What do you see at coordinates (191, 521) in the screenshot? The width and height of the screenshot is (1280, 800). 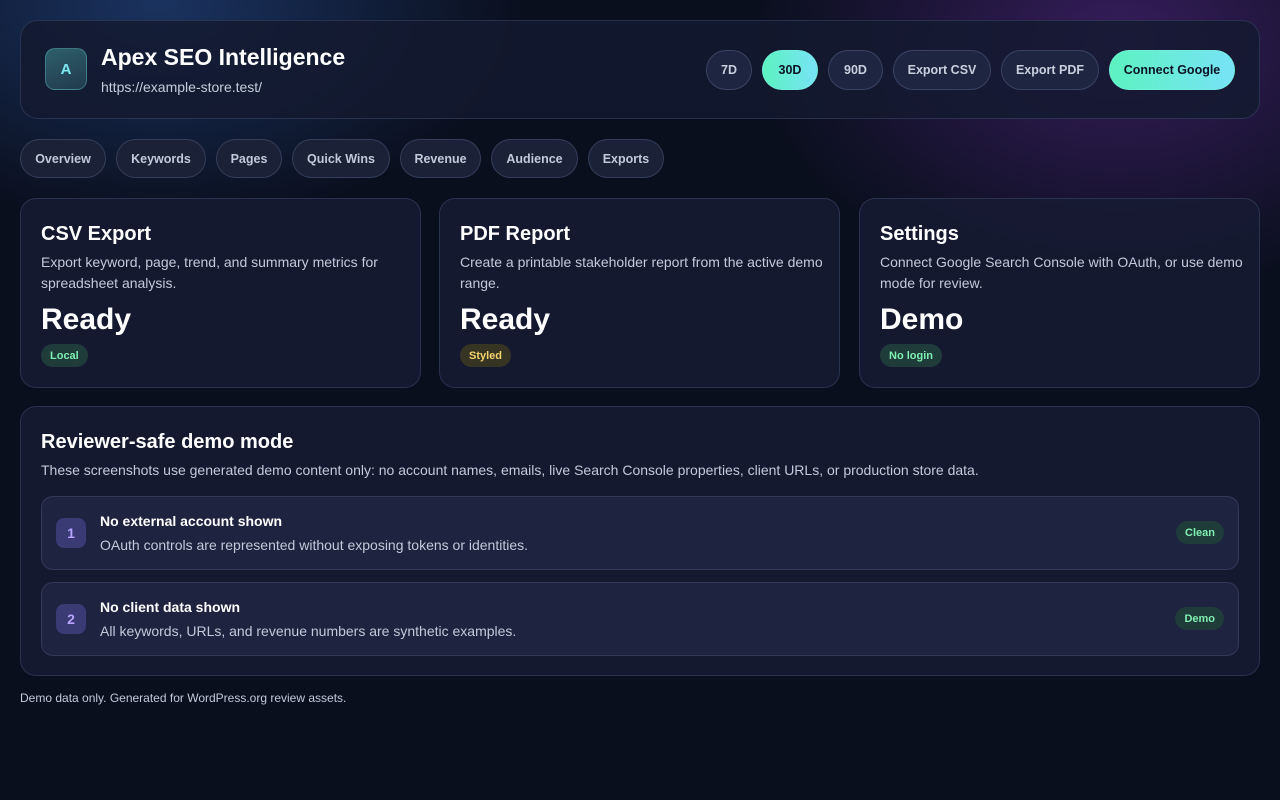 I see `list-item-title: No external account shown` at bounding box center [191, 521].